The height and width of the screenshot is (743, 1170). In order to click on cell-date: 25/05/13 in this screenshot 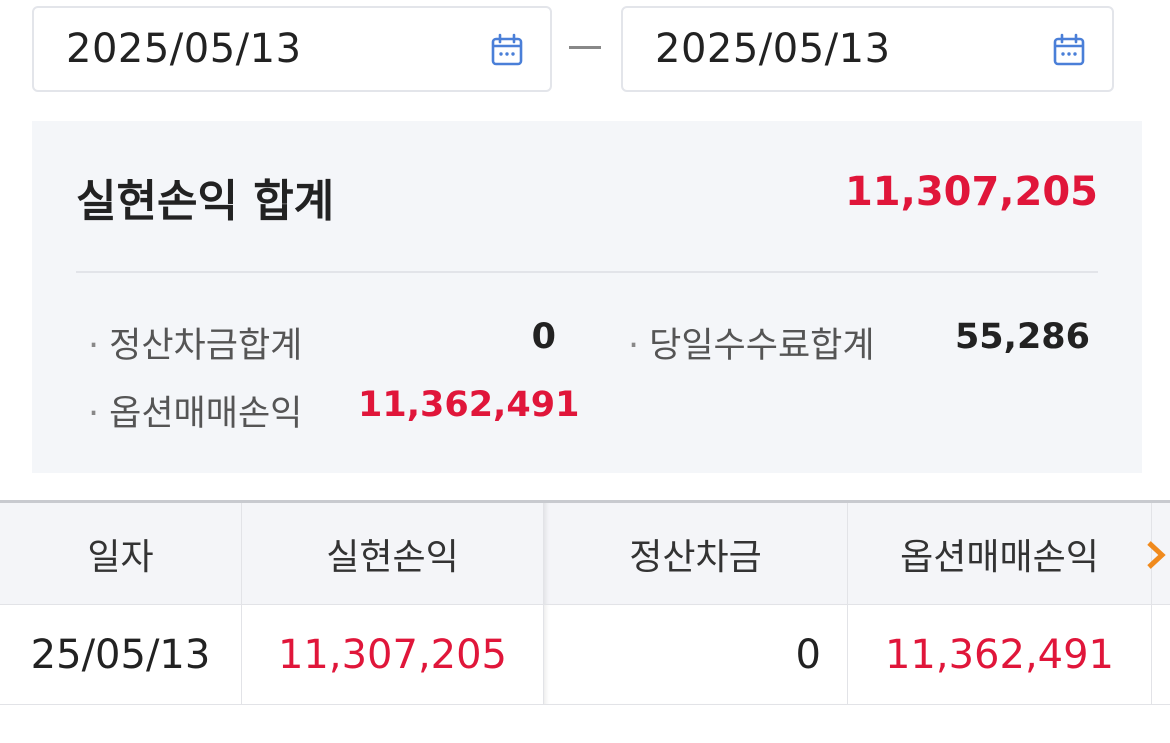, I will do `click(121, 654)`.